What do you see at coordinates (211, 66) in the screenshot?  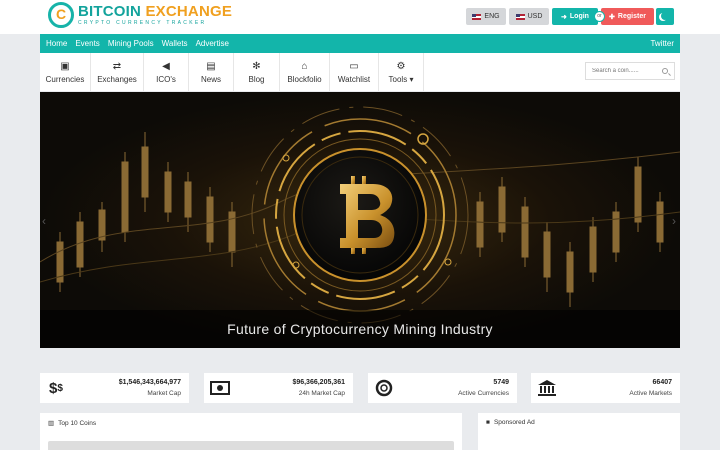 I see `newspaper-icon: ▤` at bounding box center [211, 66].